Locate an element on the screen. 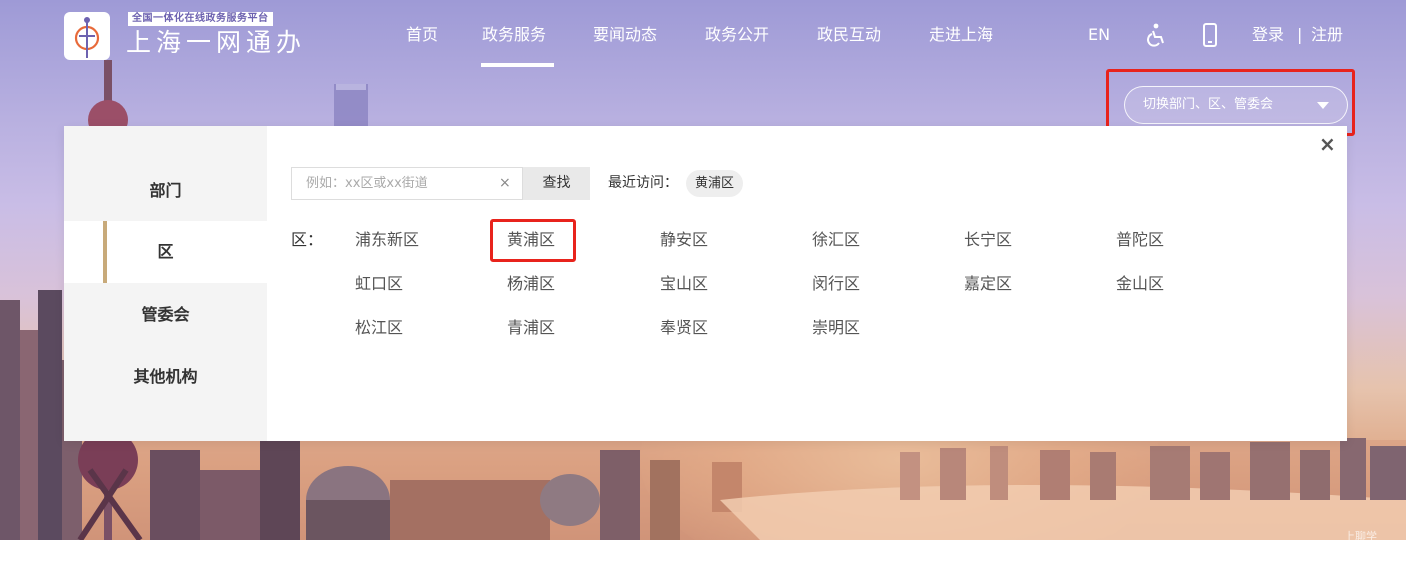  close-icon: × is located at coordinates (1327, 144).